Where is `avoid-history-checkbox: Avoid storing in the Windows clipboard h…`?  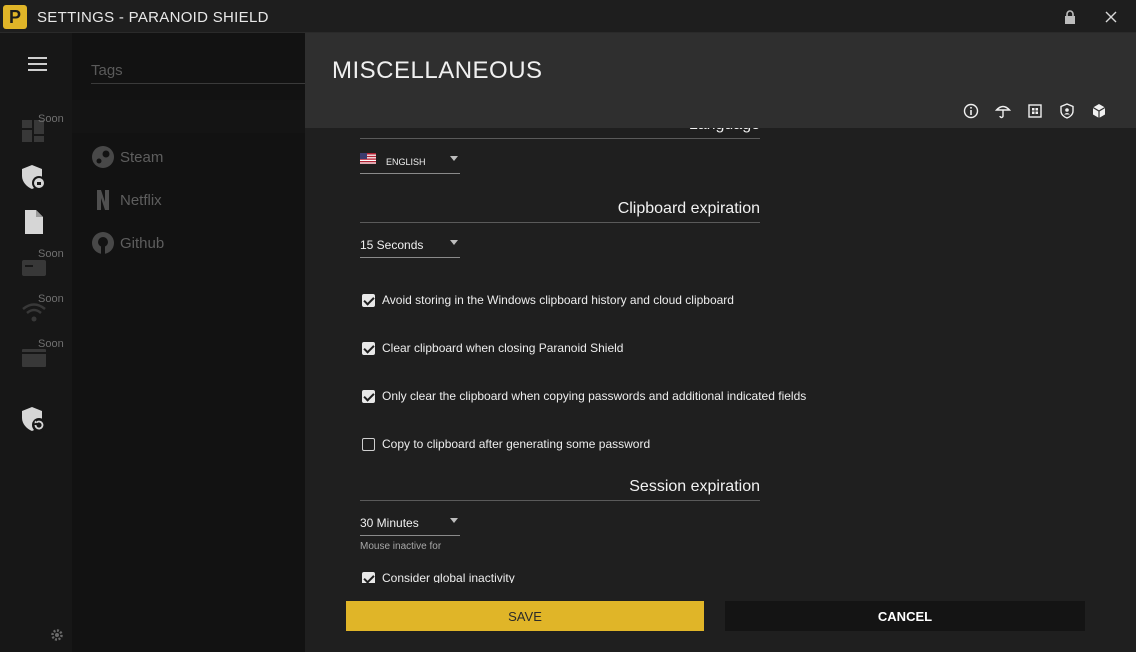 avoid-history-checkbox: Avoid storing in the Windows clipboard h… is located at coordinates (548, 300).